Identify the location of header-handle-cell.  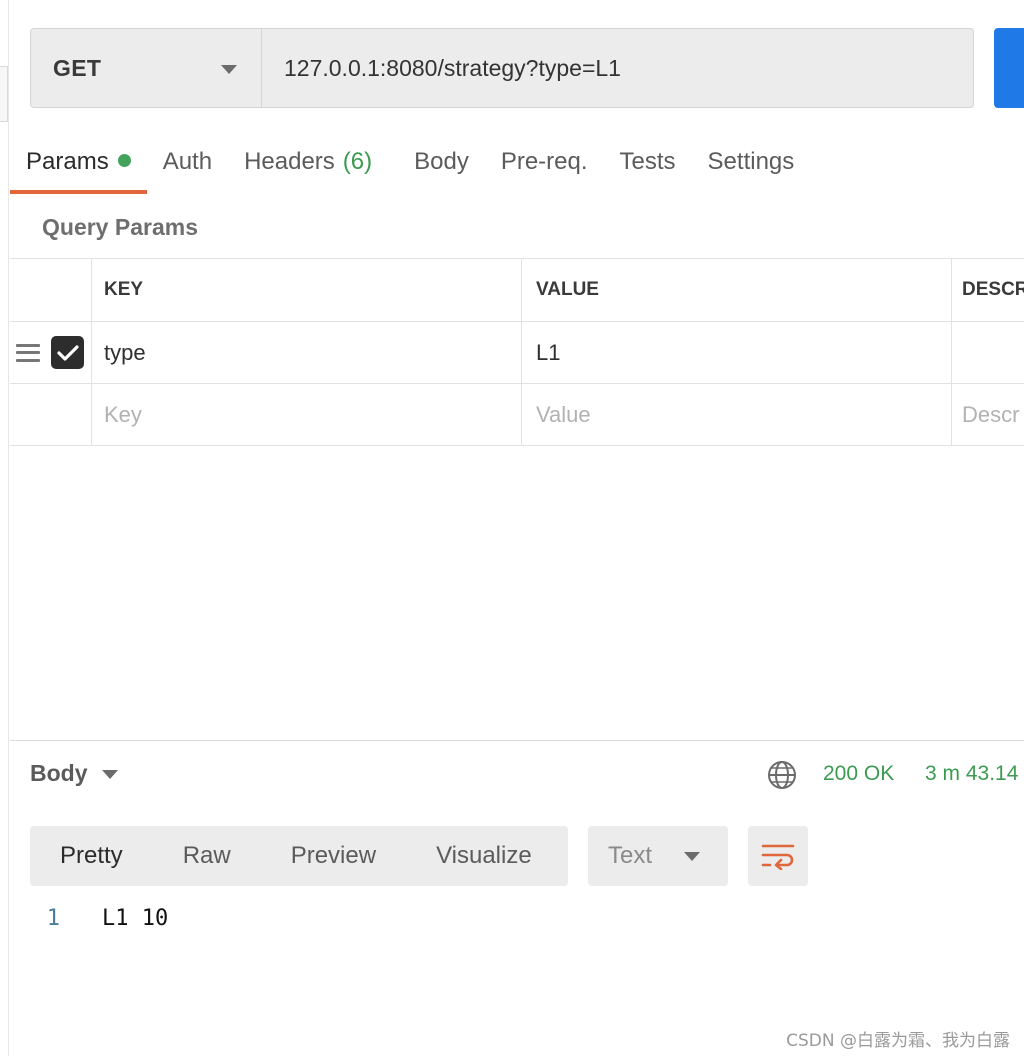
(51, 290).